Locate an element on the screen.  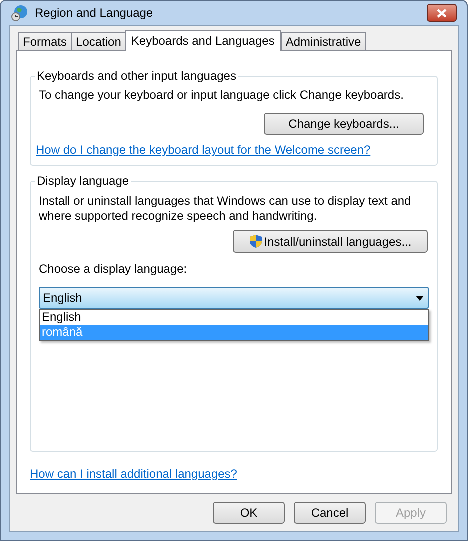
tab: Administrative is located at coordinates (323, 41).